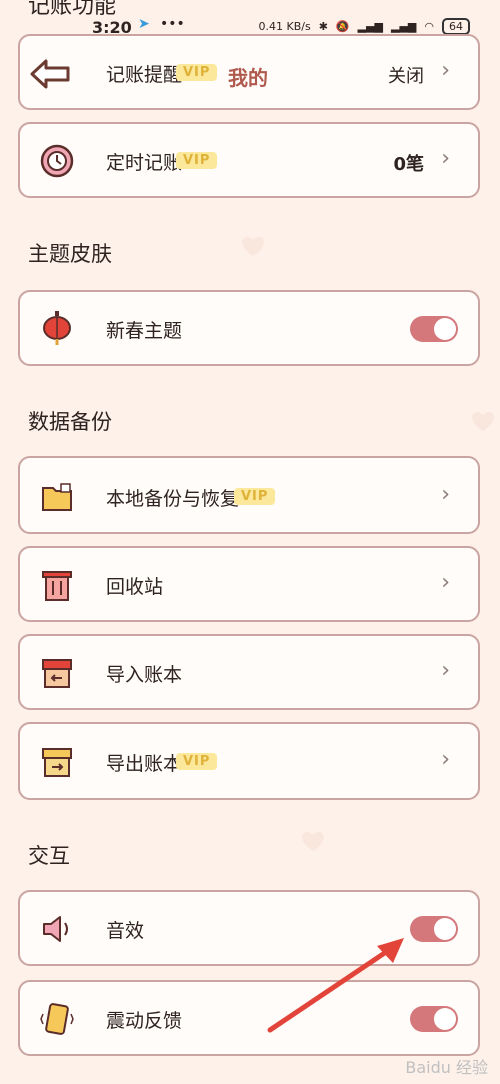  What do you see at coordinates (335, 985) in the screenshot?
I see `annotation-arrow-icon` at bounding box center [335, 985].